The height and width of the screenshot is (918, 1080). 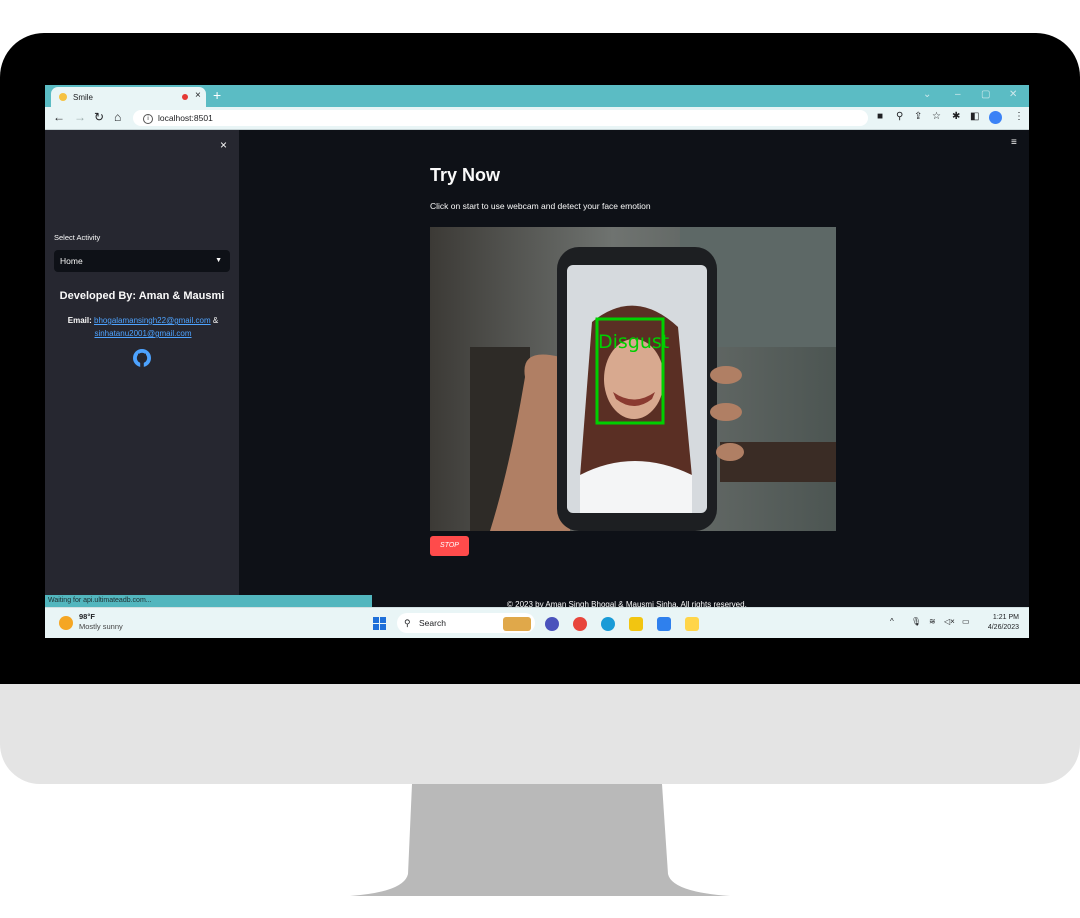 I want to click on tab-title: Smile, so click(x=83, y=97).